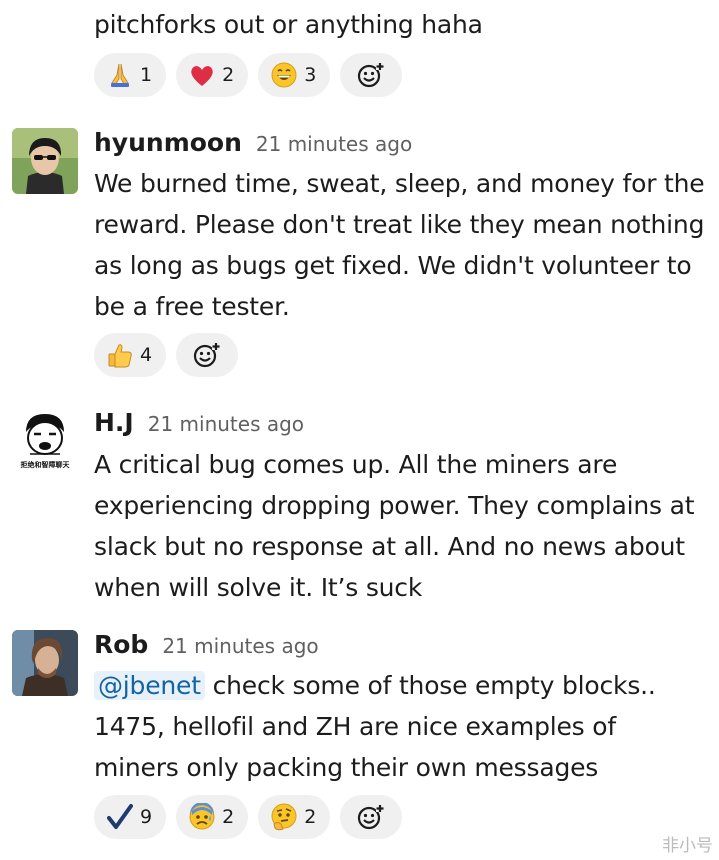  Describe the element at coordinates (130, 75) in the screenshot. I see `reaction-pill-praying-hands: 1` at that location.